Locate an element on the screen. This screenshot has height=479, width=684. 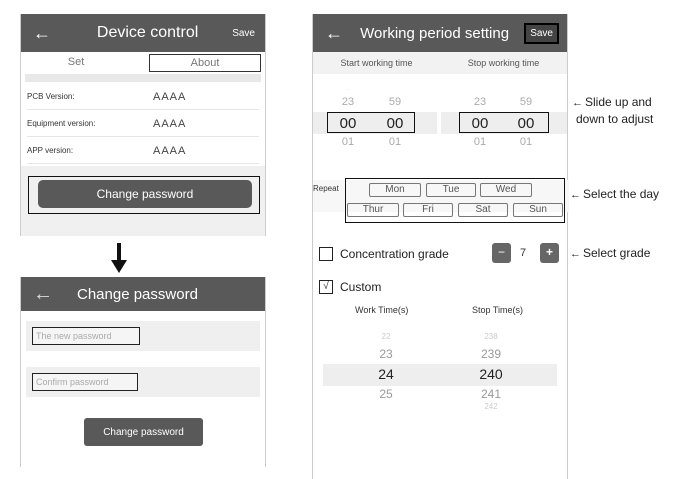
start-minute-prev: 59 is located at coordinates (395, 102).